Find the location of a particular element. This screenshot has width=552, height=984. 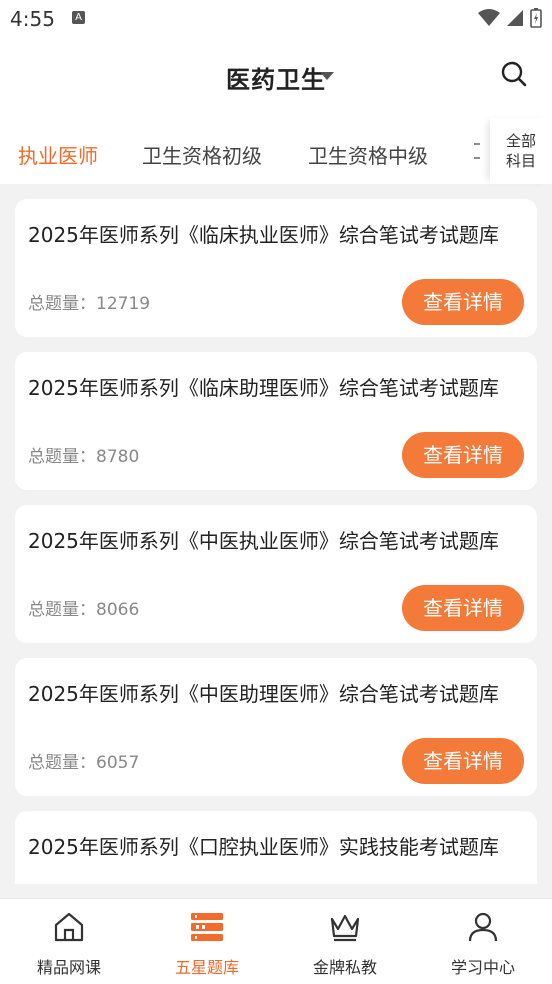

nav-label: 五星题库 is located at coordinates (206, 967).